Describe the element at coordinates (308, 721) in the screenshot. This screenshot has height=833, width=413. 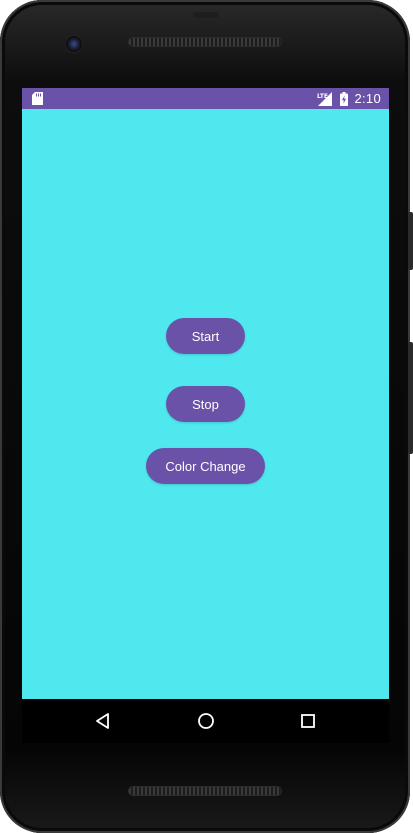
I see `recents-icon` at that location.